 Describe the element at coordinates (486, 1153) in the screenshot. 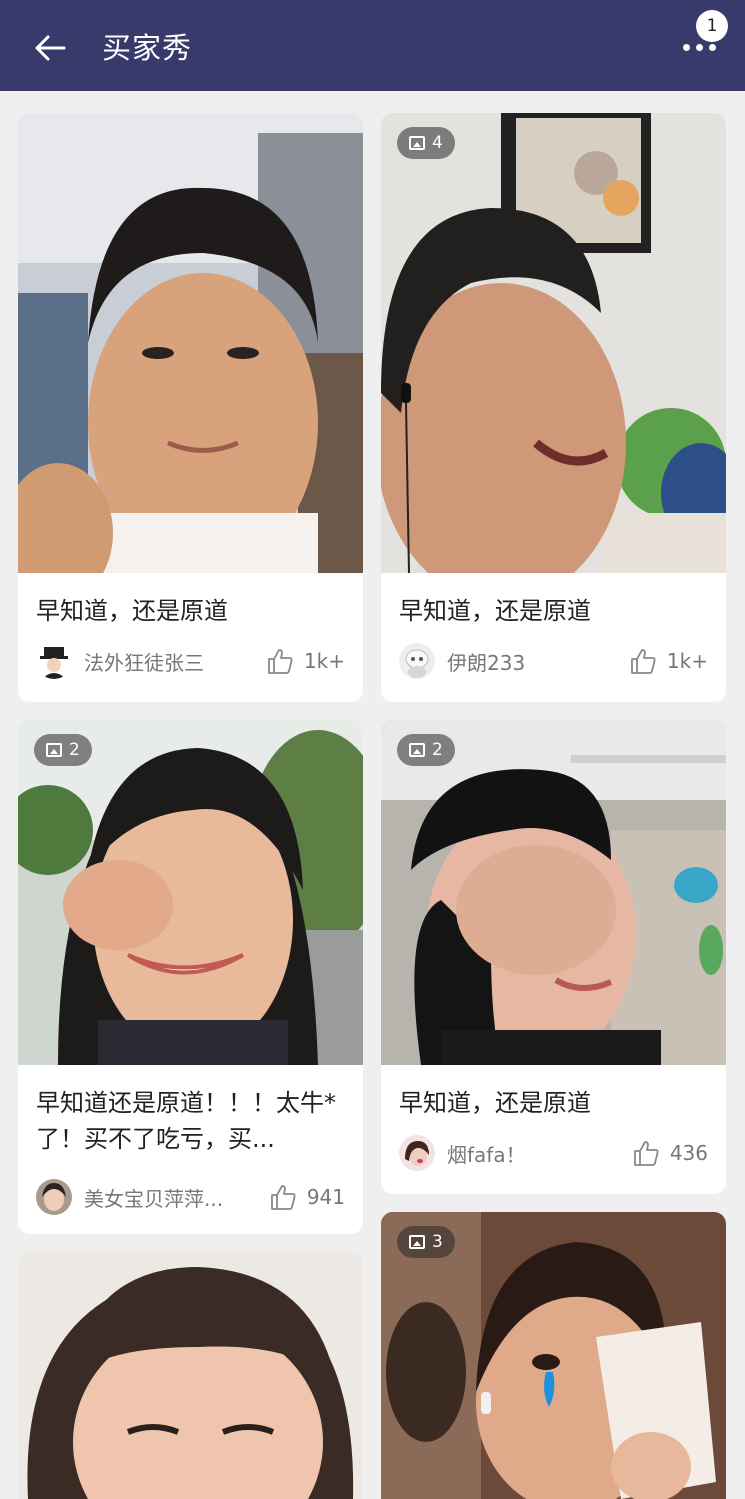

I see `username: 烟fafa！` at that location.